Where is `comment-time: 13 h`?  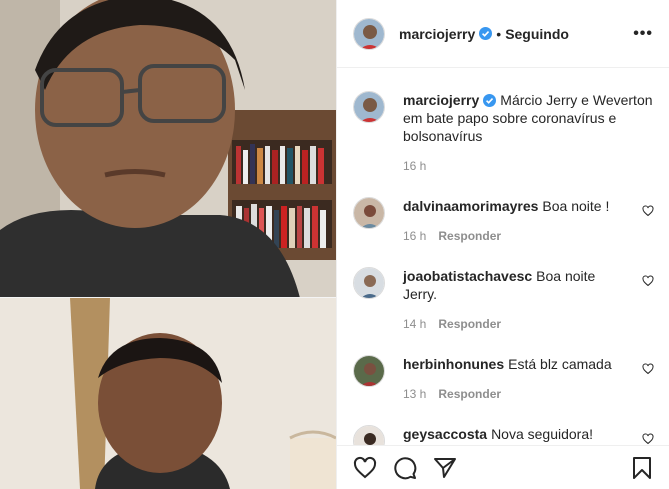 comment-time: 13 h is located at coordinates (414, 394).